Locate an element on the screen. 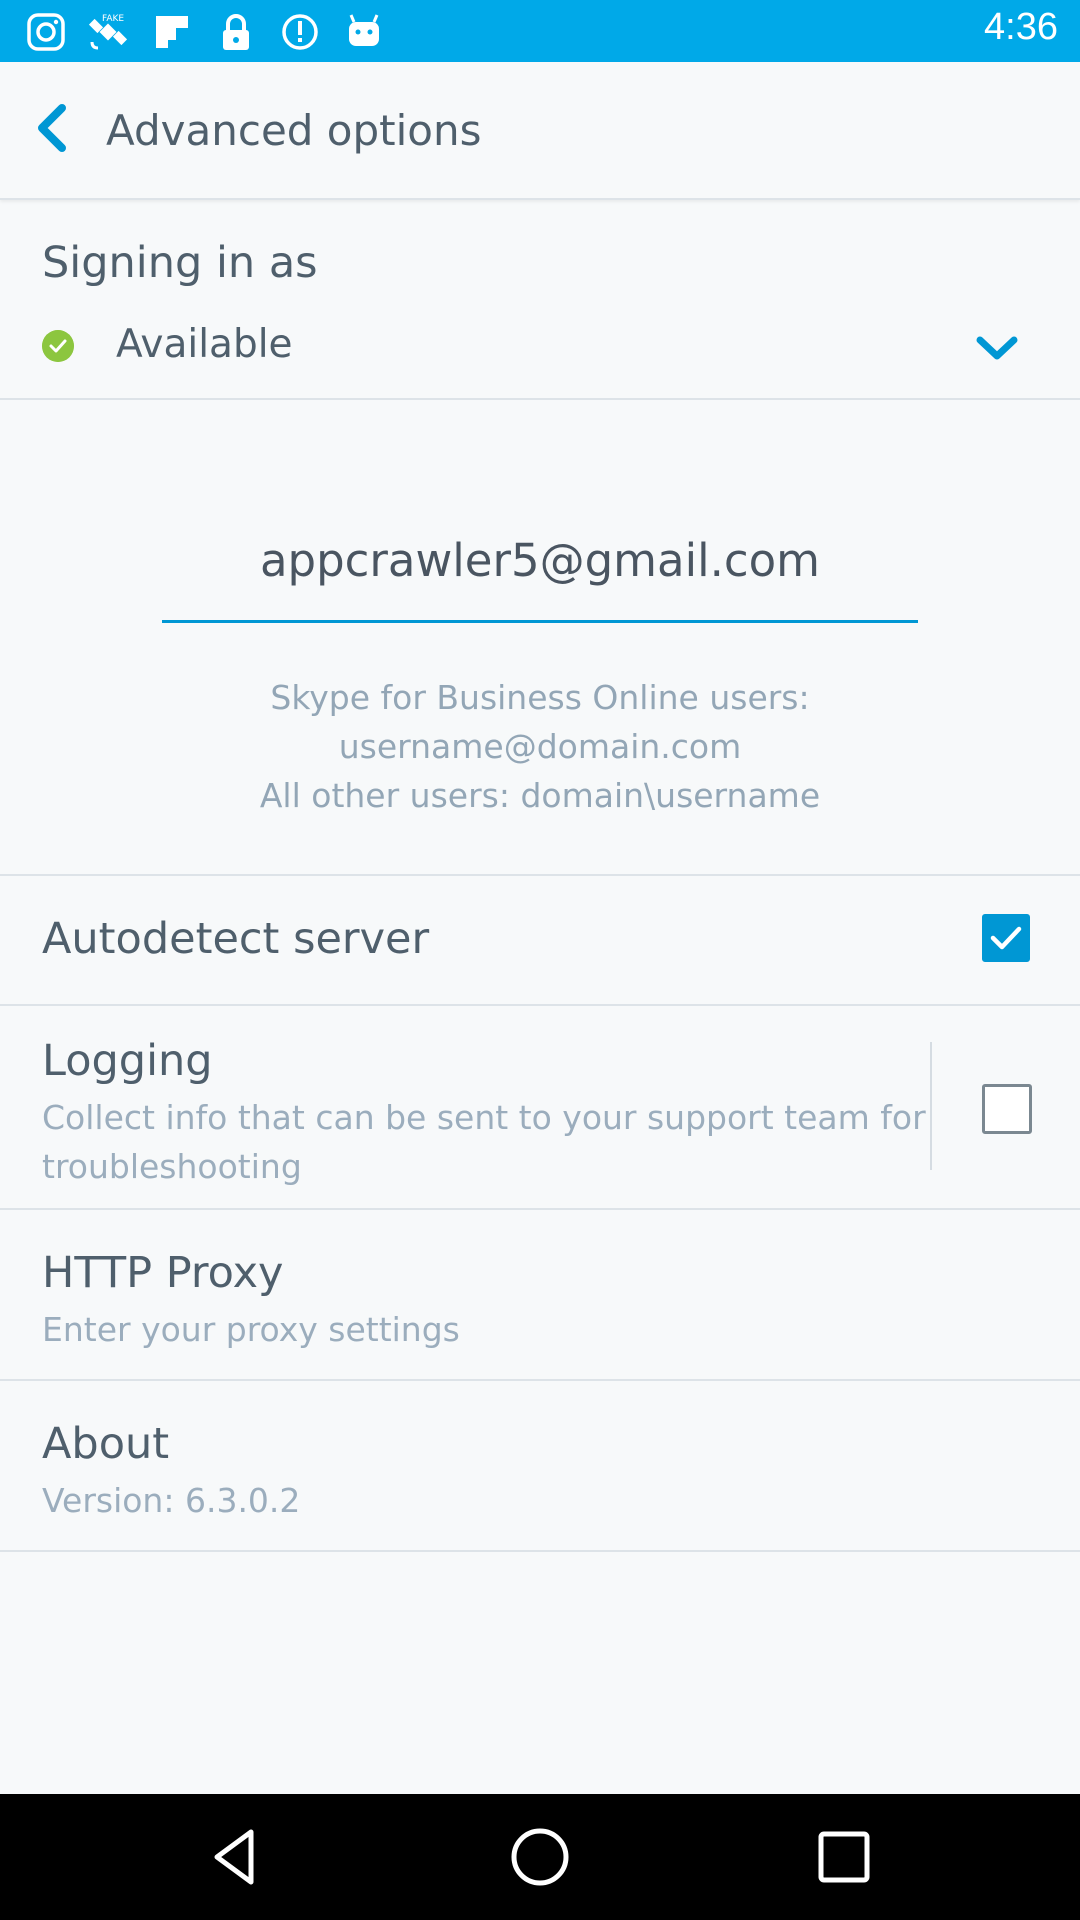 The width and height of the screenshot is (1080, 1920). status-bar: FAKE 4:36 is located at coordinates (540, 31).